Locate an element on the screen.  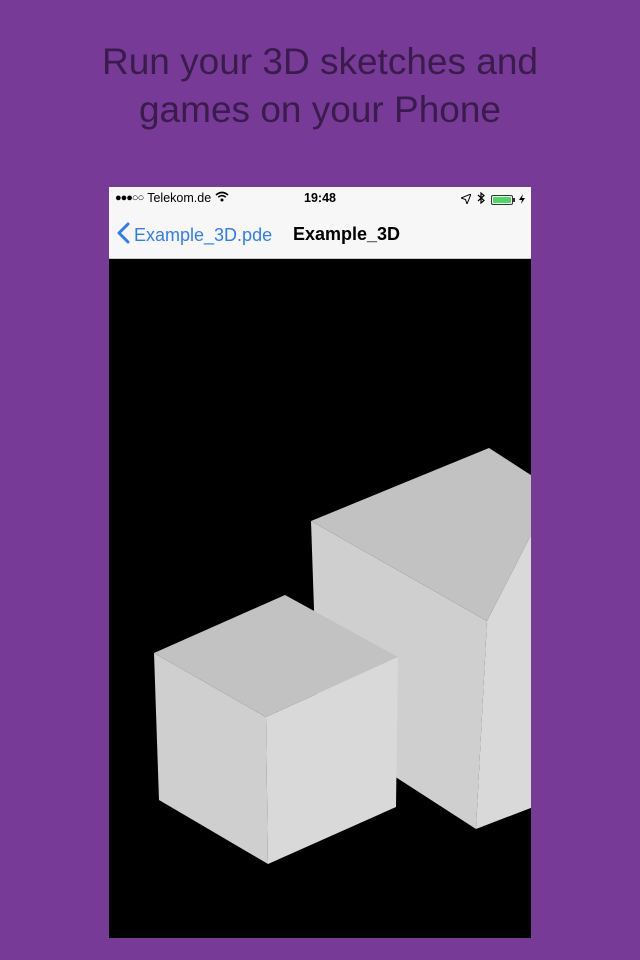
status-right is located at coordinates (492, 199).